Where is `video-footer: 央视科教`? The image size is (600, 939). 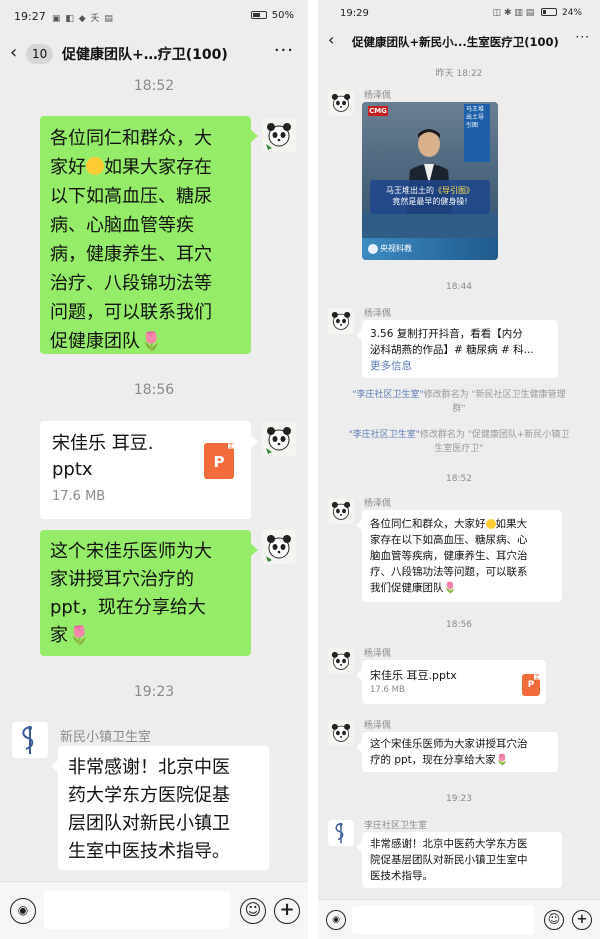 video-footer: 央视科教 is located at coordinates (430, 249).